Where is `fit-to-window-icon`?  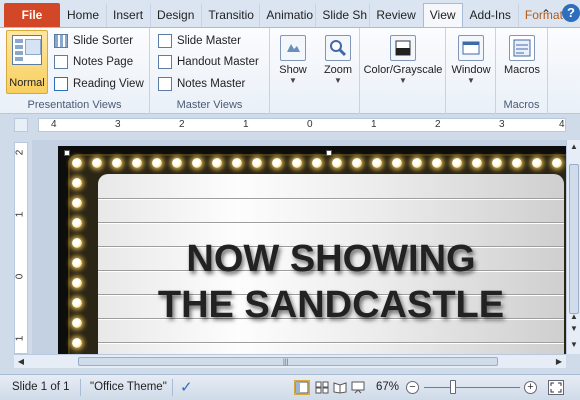
fit-to-window-icon is located at coordinates (556, 387).